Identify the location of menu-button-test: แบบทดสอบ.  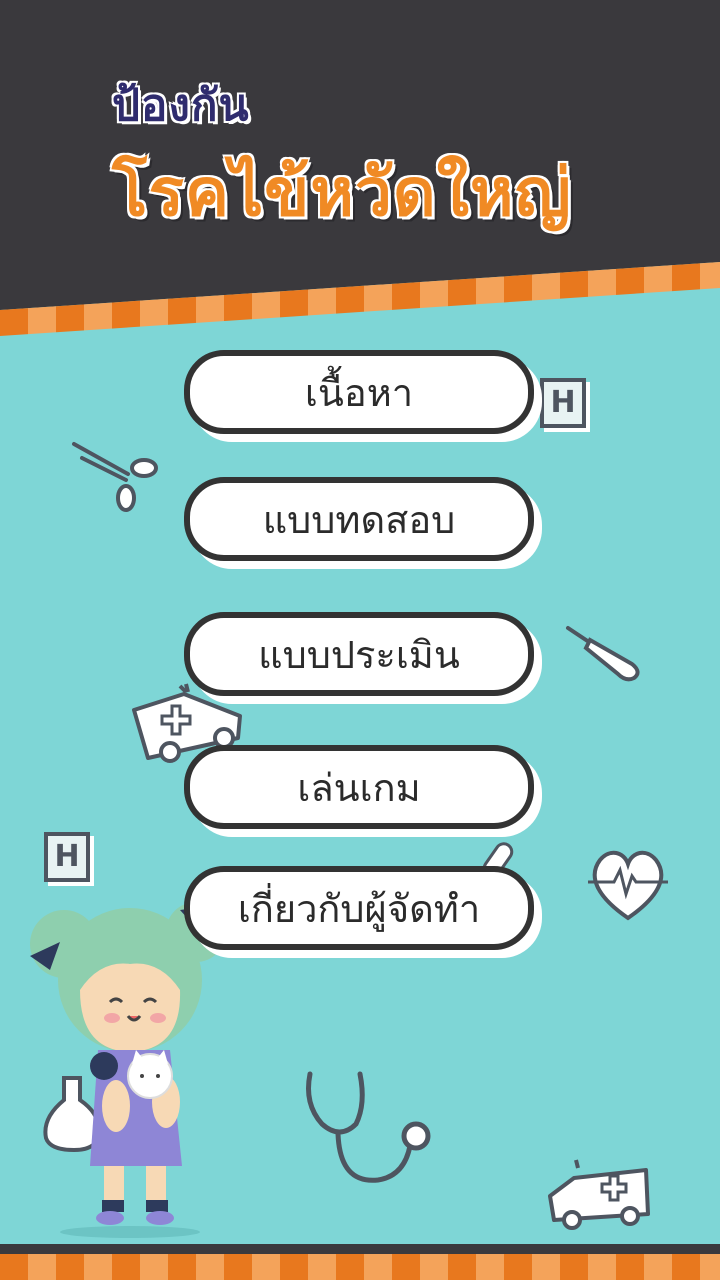
(363, 523).